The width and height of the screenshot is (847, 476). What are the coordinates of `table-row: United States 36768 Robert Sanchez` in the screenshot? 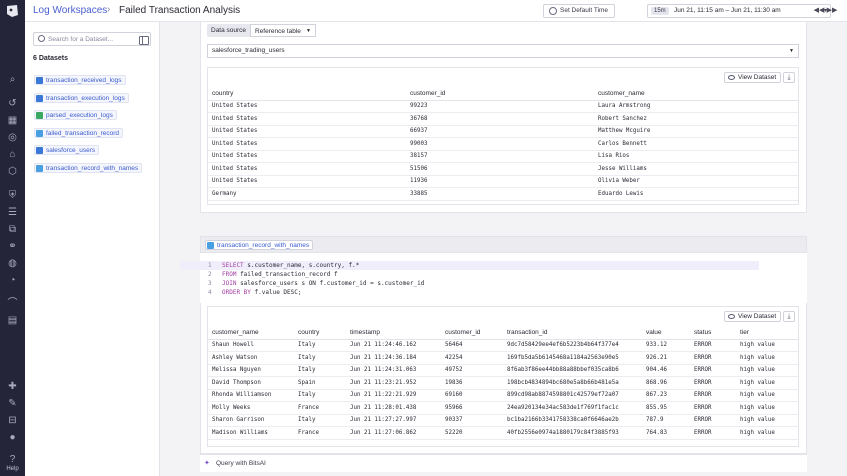 It's located at (503, 119).